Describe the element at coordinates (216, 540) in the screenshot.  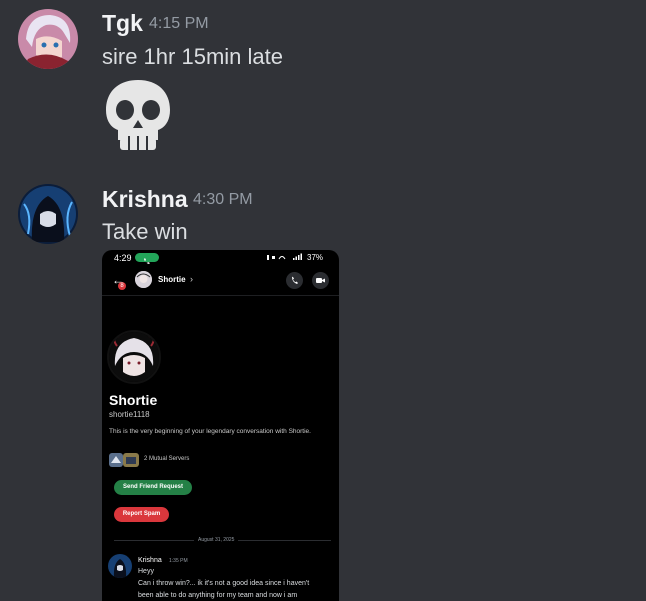
I see `date-divider: August 31, 2025` at that location.